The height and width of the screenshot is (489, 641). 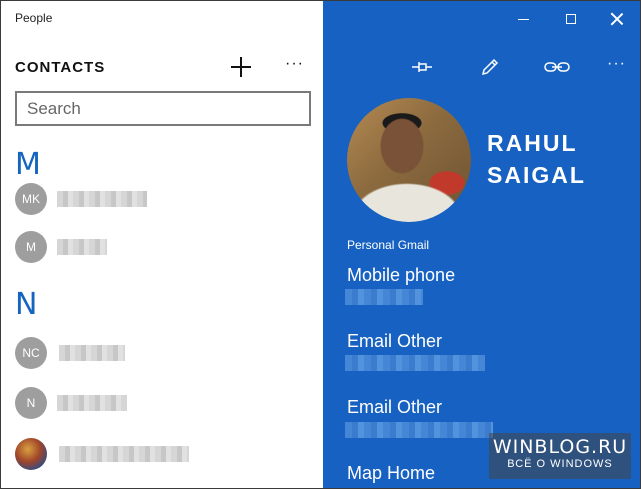 What do you see at coordinates (401, 275) in the screenshot?
I see `field-label-mobile-phone: Mobile phone` at bounding box center [401, 275].